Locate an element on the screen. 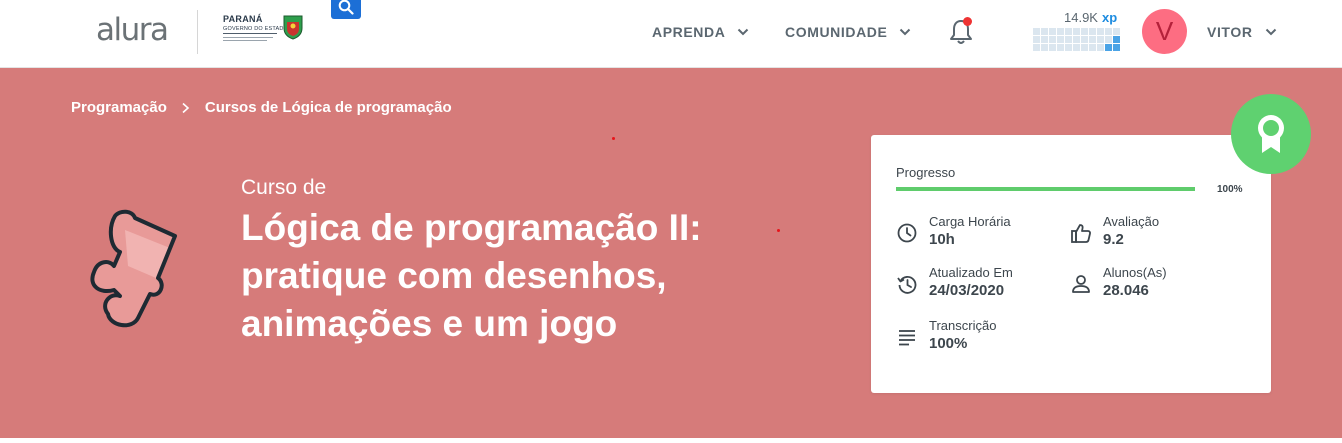 This screenshot has height=443, width=1342. stat-value: 28.046 is located at coordinates (1126, 290).